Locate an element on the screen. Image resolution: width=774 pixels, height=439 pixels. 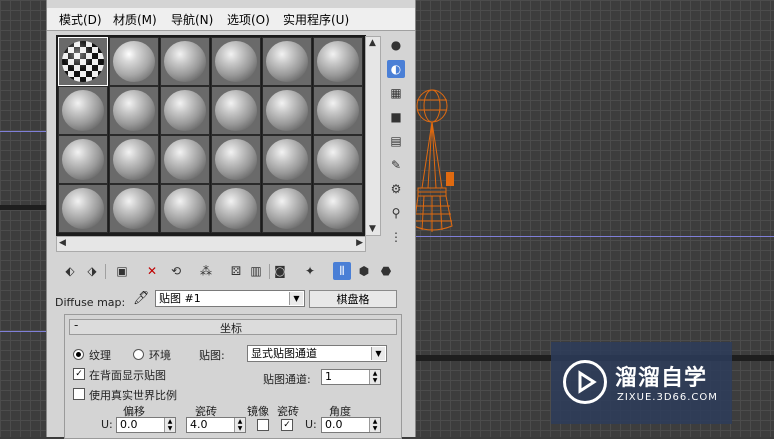
u-mirror-checkbox is located at coordinates (263, 425).